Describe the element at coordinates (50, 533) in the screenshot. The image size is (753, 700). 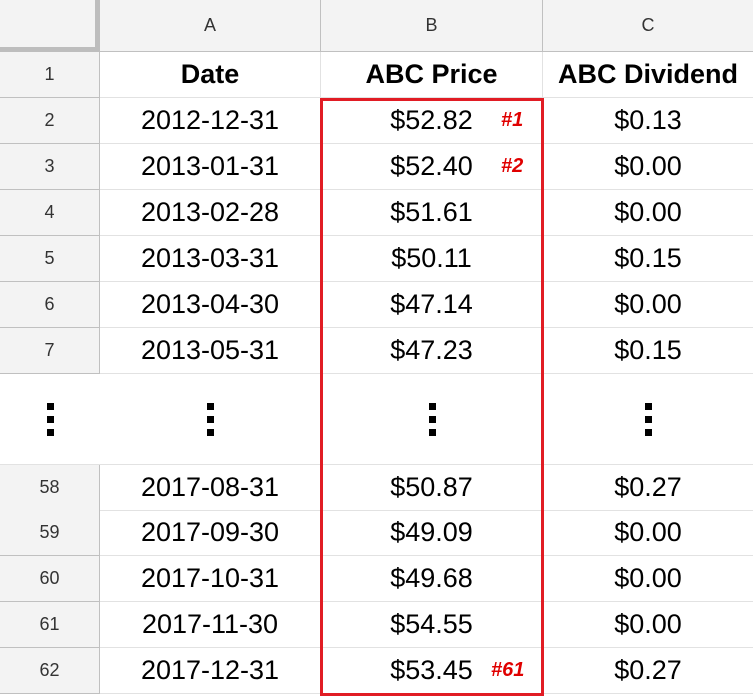
I see `row-number: 59` at that location.